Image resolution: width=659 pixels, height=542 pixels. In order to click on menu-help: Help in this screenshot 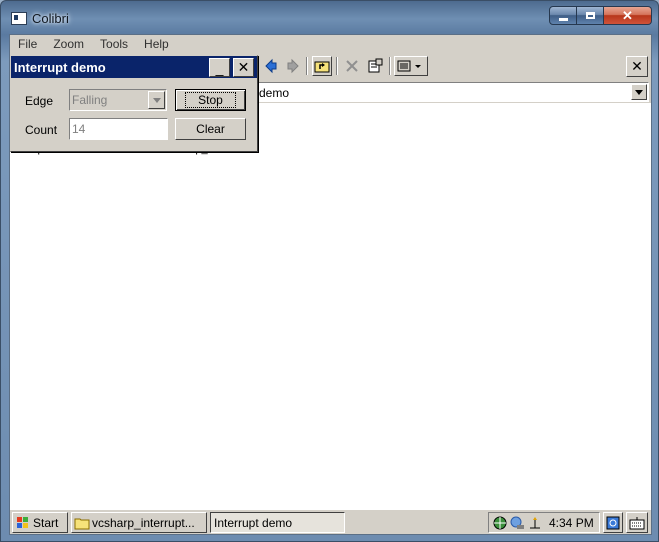, I will do `click(156, 44)`.